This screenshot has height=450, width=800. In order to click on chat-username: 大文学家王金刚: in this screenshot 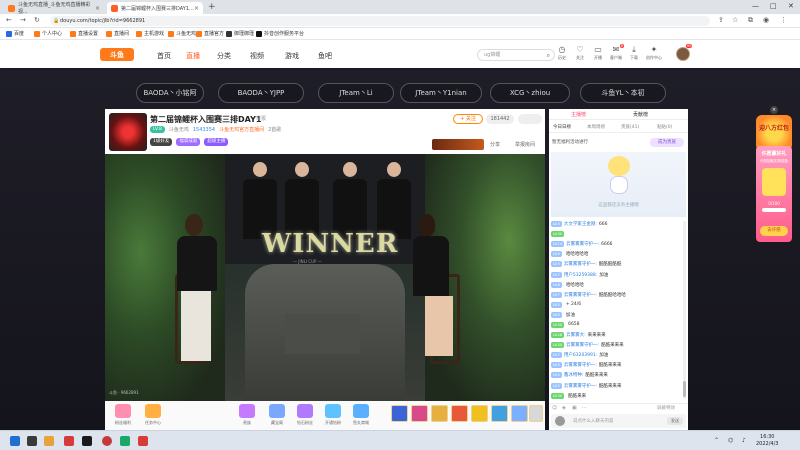, I will do `click(580, 224)`.